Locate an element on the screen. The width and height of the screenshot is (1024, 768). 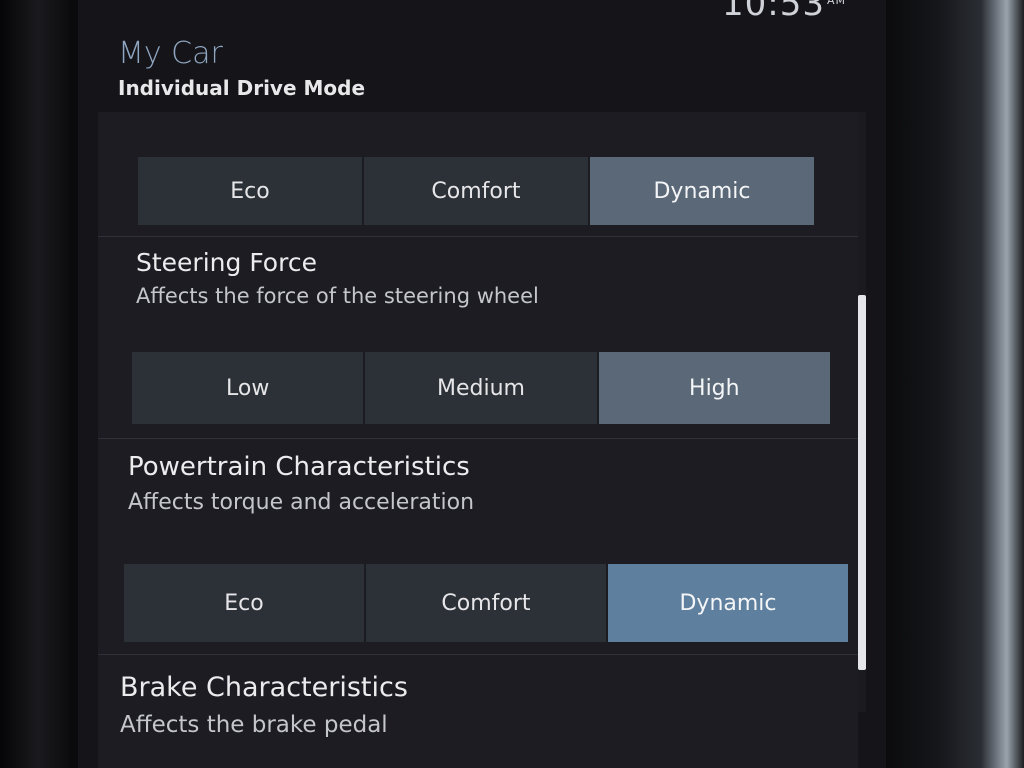
drive-mode-dynamic-button: Dynamic is located at coordinates (702, 191).